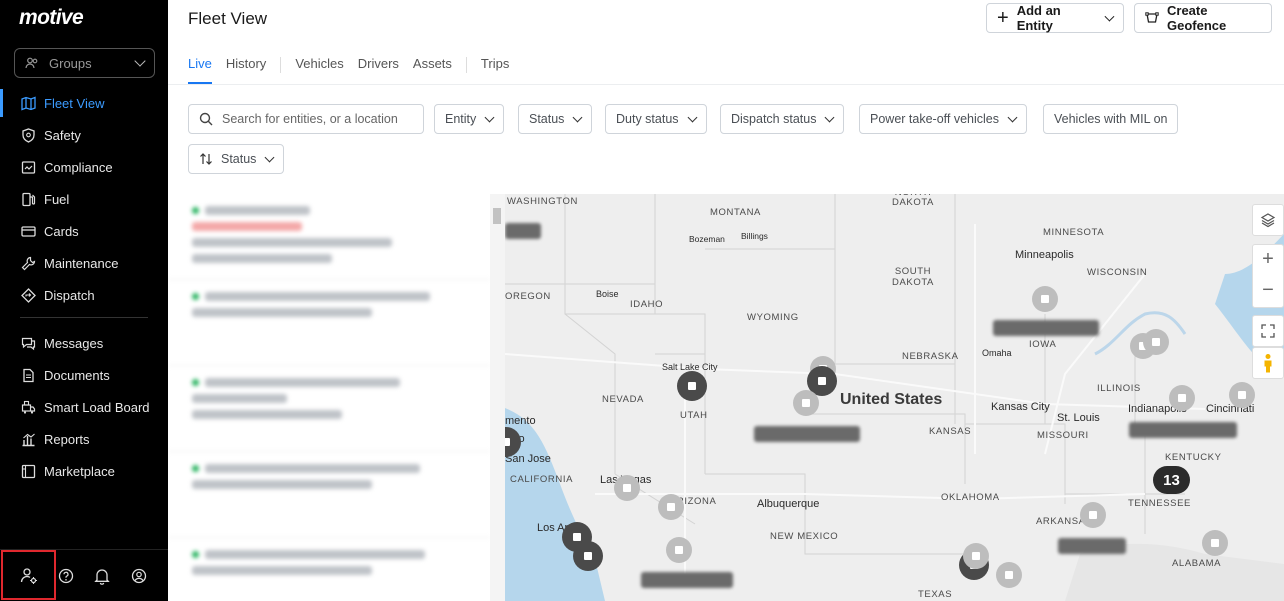 Image resolution: width=1284 pixels, height=601 pixels. What do you see at coordinates (61, 231) in the screenshot?
I see `sidebar-item-label: Cards` at bounding box center [61, 231].